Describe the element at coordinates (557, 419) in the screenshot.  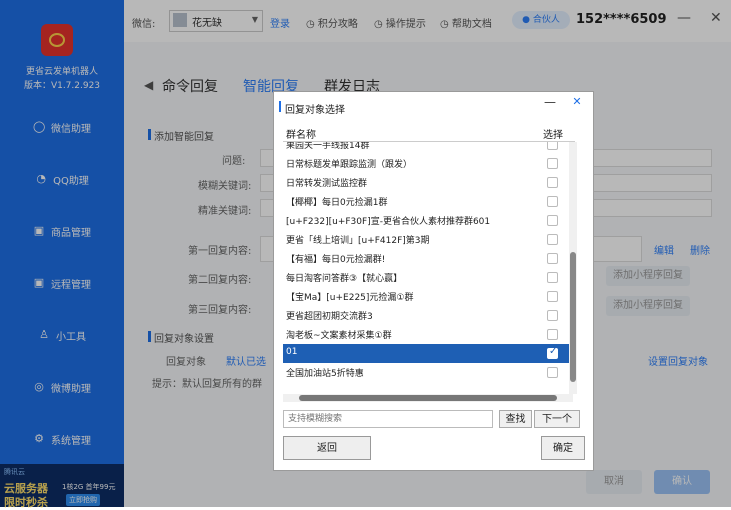
I see `next-button: 下一个` at that location.